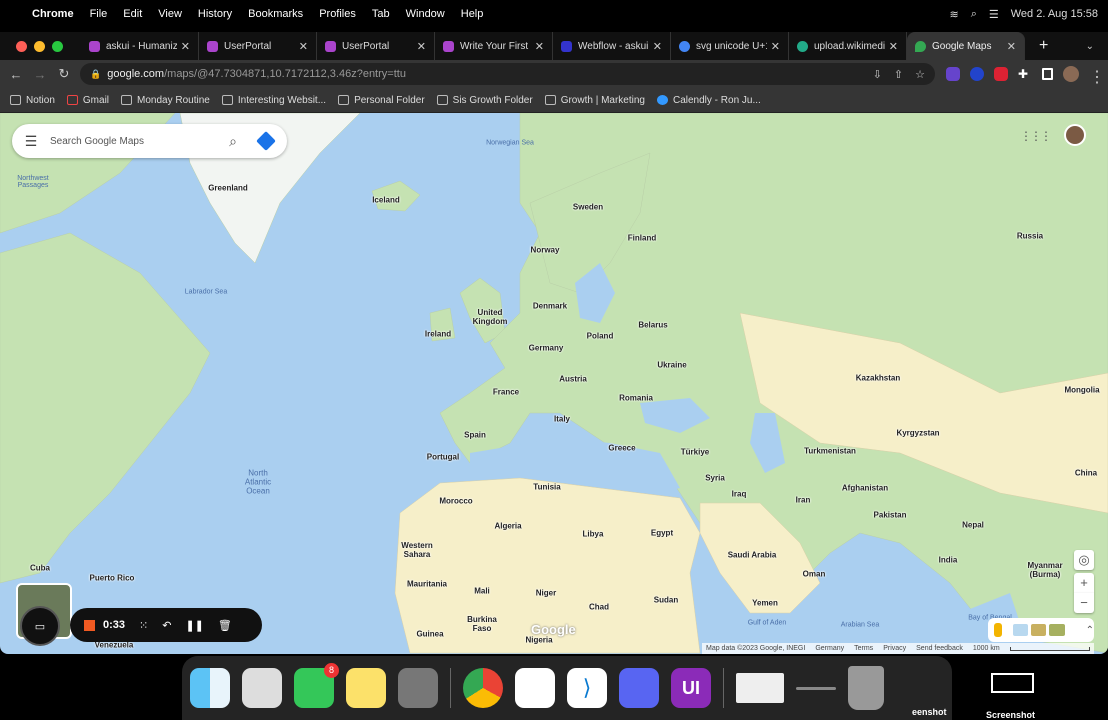 This screenshot has width=1108, height=720. Describe the element at coordinates (612, 46) in the screenshot. I see `tab: Webflow - askui ✕` at that location.